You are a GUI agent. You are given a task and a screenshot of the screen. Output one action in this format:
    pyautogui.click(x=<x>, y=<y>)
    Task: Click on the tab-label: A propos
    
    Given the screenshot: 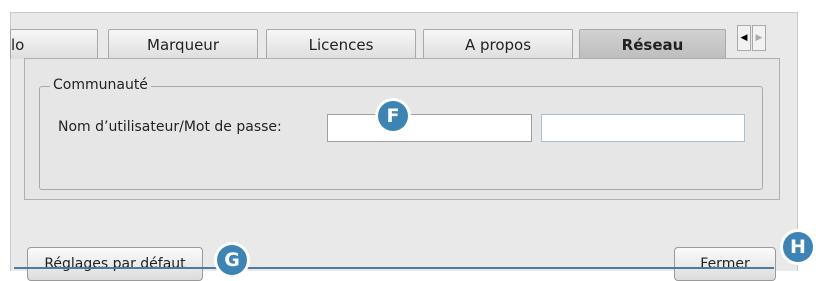 What is the action you would take?
    pyautogui.click(x=498, y=44)
    